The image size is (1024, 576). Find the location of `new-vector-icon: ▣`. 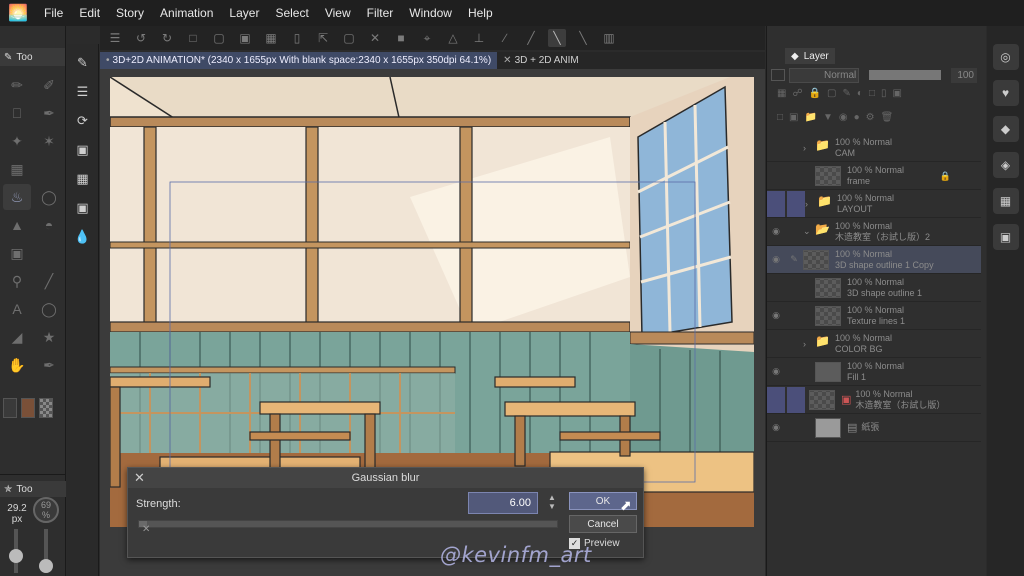

new-vector-icon: ▣ is located at coordinates (793, 120).